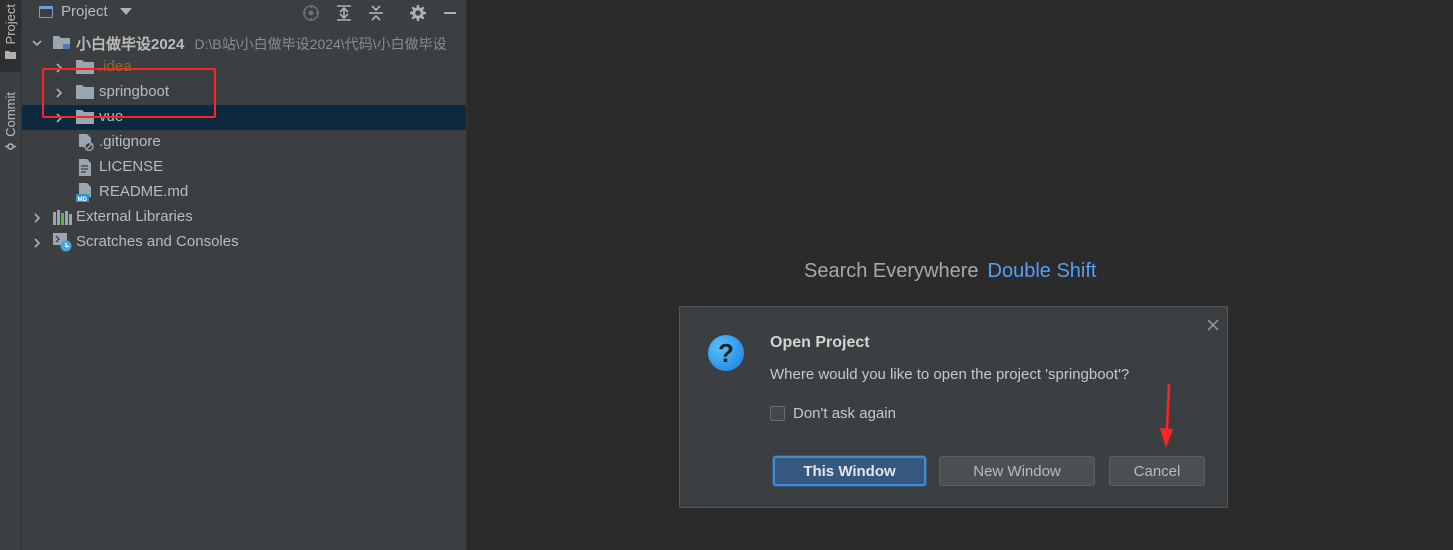 Image resolution: width=1453 pixels, height=550 pixels. What do you see at coordinates (85, 167) in the screenshot?
I see `text-file-icon` at bounding box center [85, 167].